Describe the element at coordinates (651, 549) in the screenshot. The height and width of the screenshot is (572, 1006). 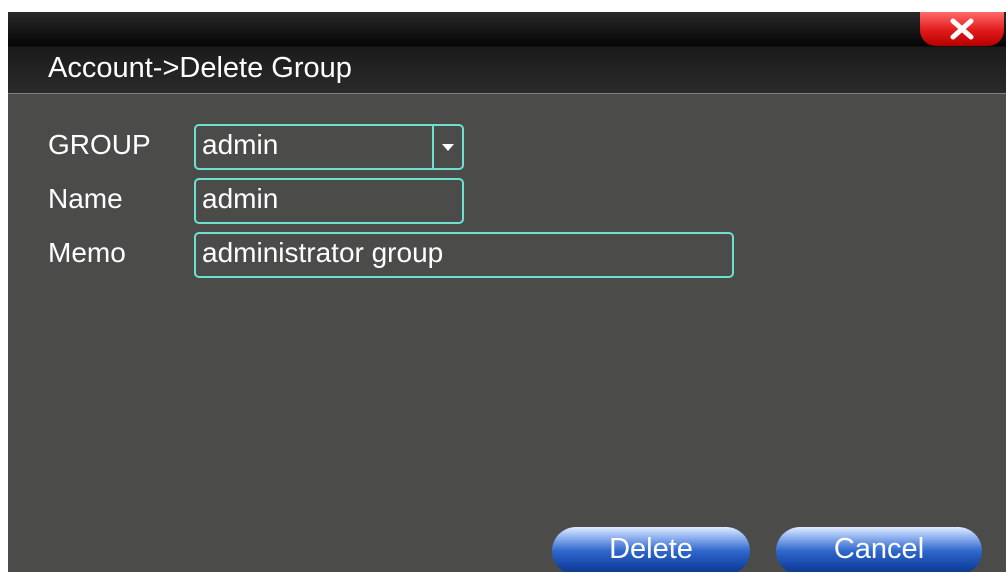
I see `delete-button: Delete` at that location.